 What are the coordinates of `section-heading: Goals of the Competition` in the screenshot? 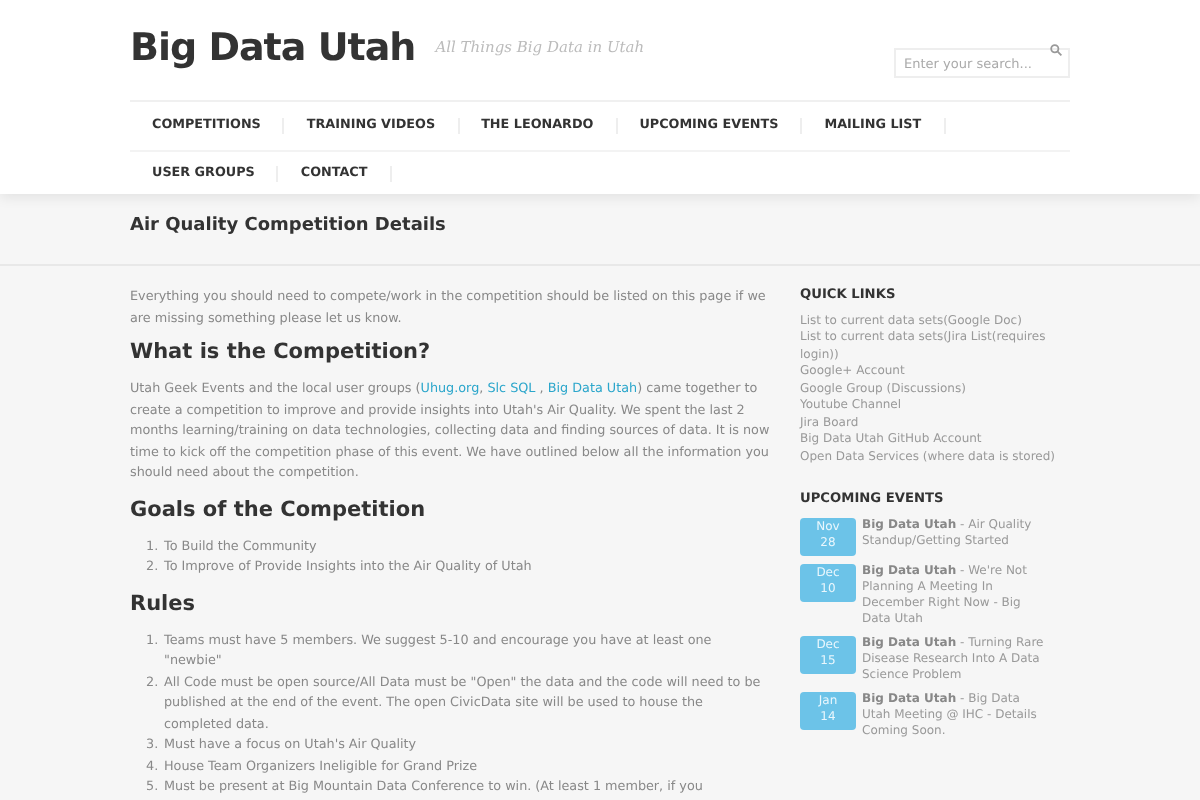 It's located at (279, 509).